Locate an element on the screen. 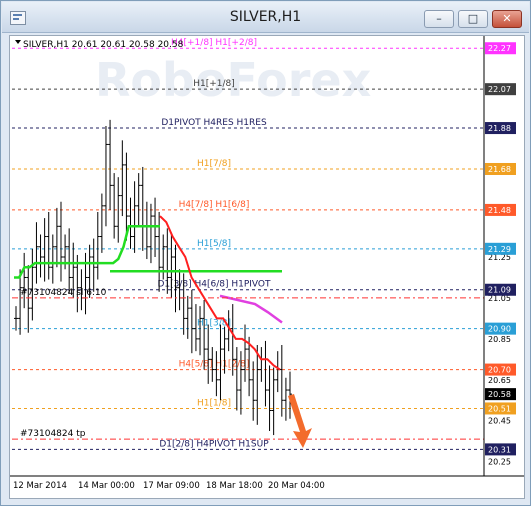 Image resolution: width=531 pixels, height=506 pixels. level-label: H1[+1/8] is located at coordinates (214, 84).